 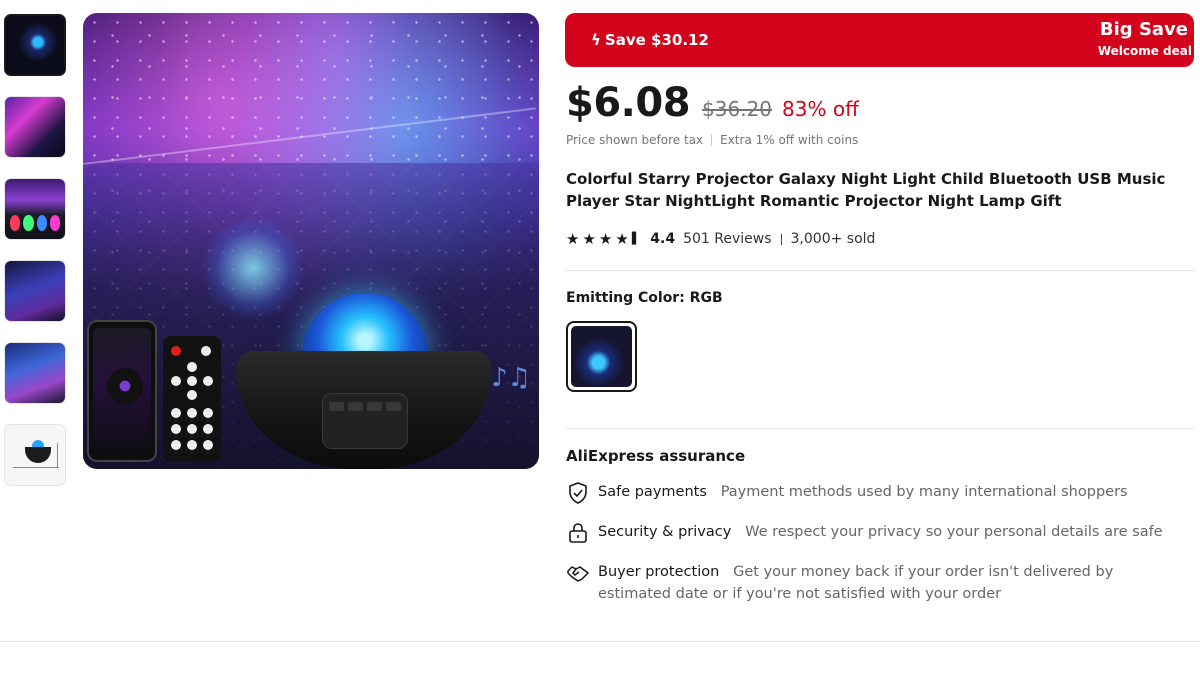 What do you see at coordinates (789, 140) in the screenshot?
I see `coins-note: Extra 1% off with coins` at bounding box center [789, 140].